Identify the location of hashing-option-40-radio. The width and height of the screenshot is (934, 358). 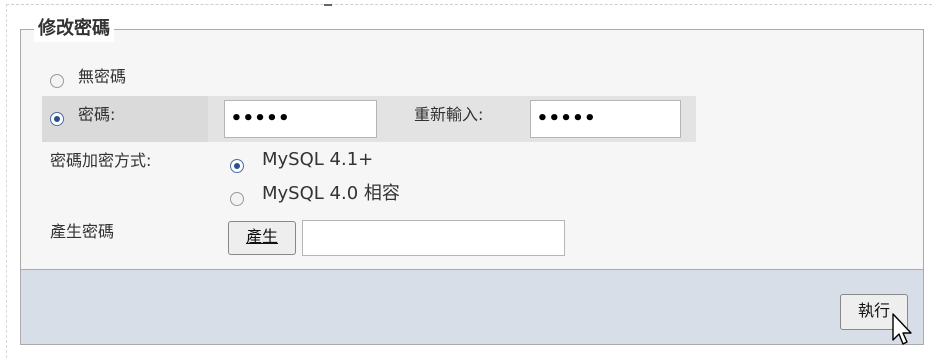
(237, 199).